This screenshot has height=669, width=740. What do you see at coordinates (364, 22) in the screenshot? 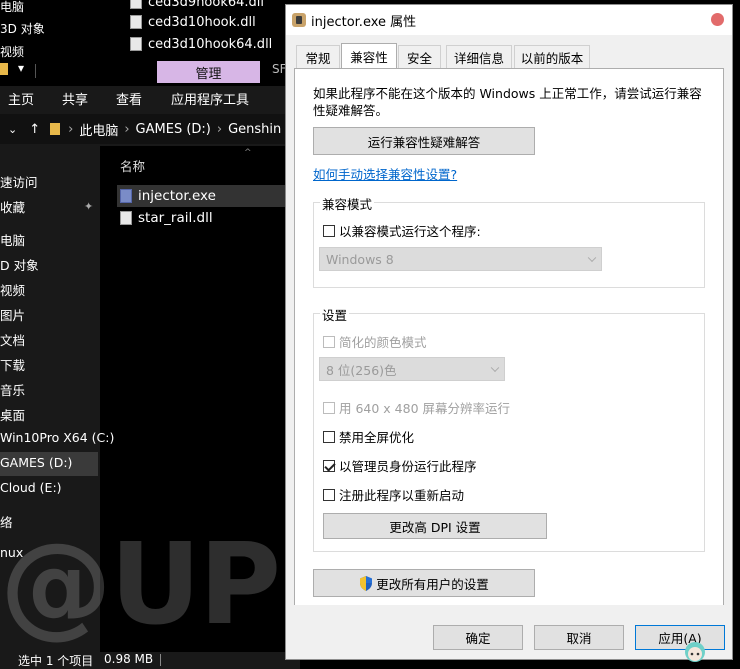
I see `dialog-title: injector.exe 属性` at bounding box center [364, 22].